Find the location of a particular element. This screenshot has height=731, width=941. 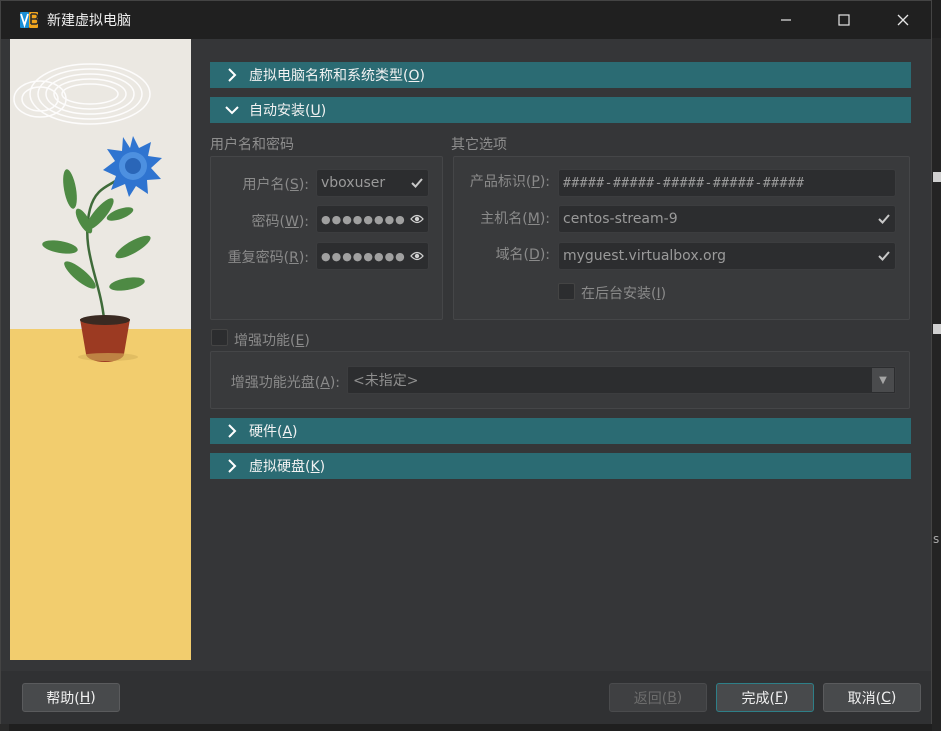

close-button is located at coordinates (903, 20).